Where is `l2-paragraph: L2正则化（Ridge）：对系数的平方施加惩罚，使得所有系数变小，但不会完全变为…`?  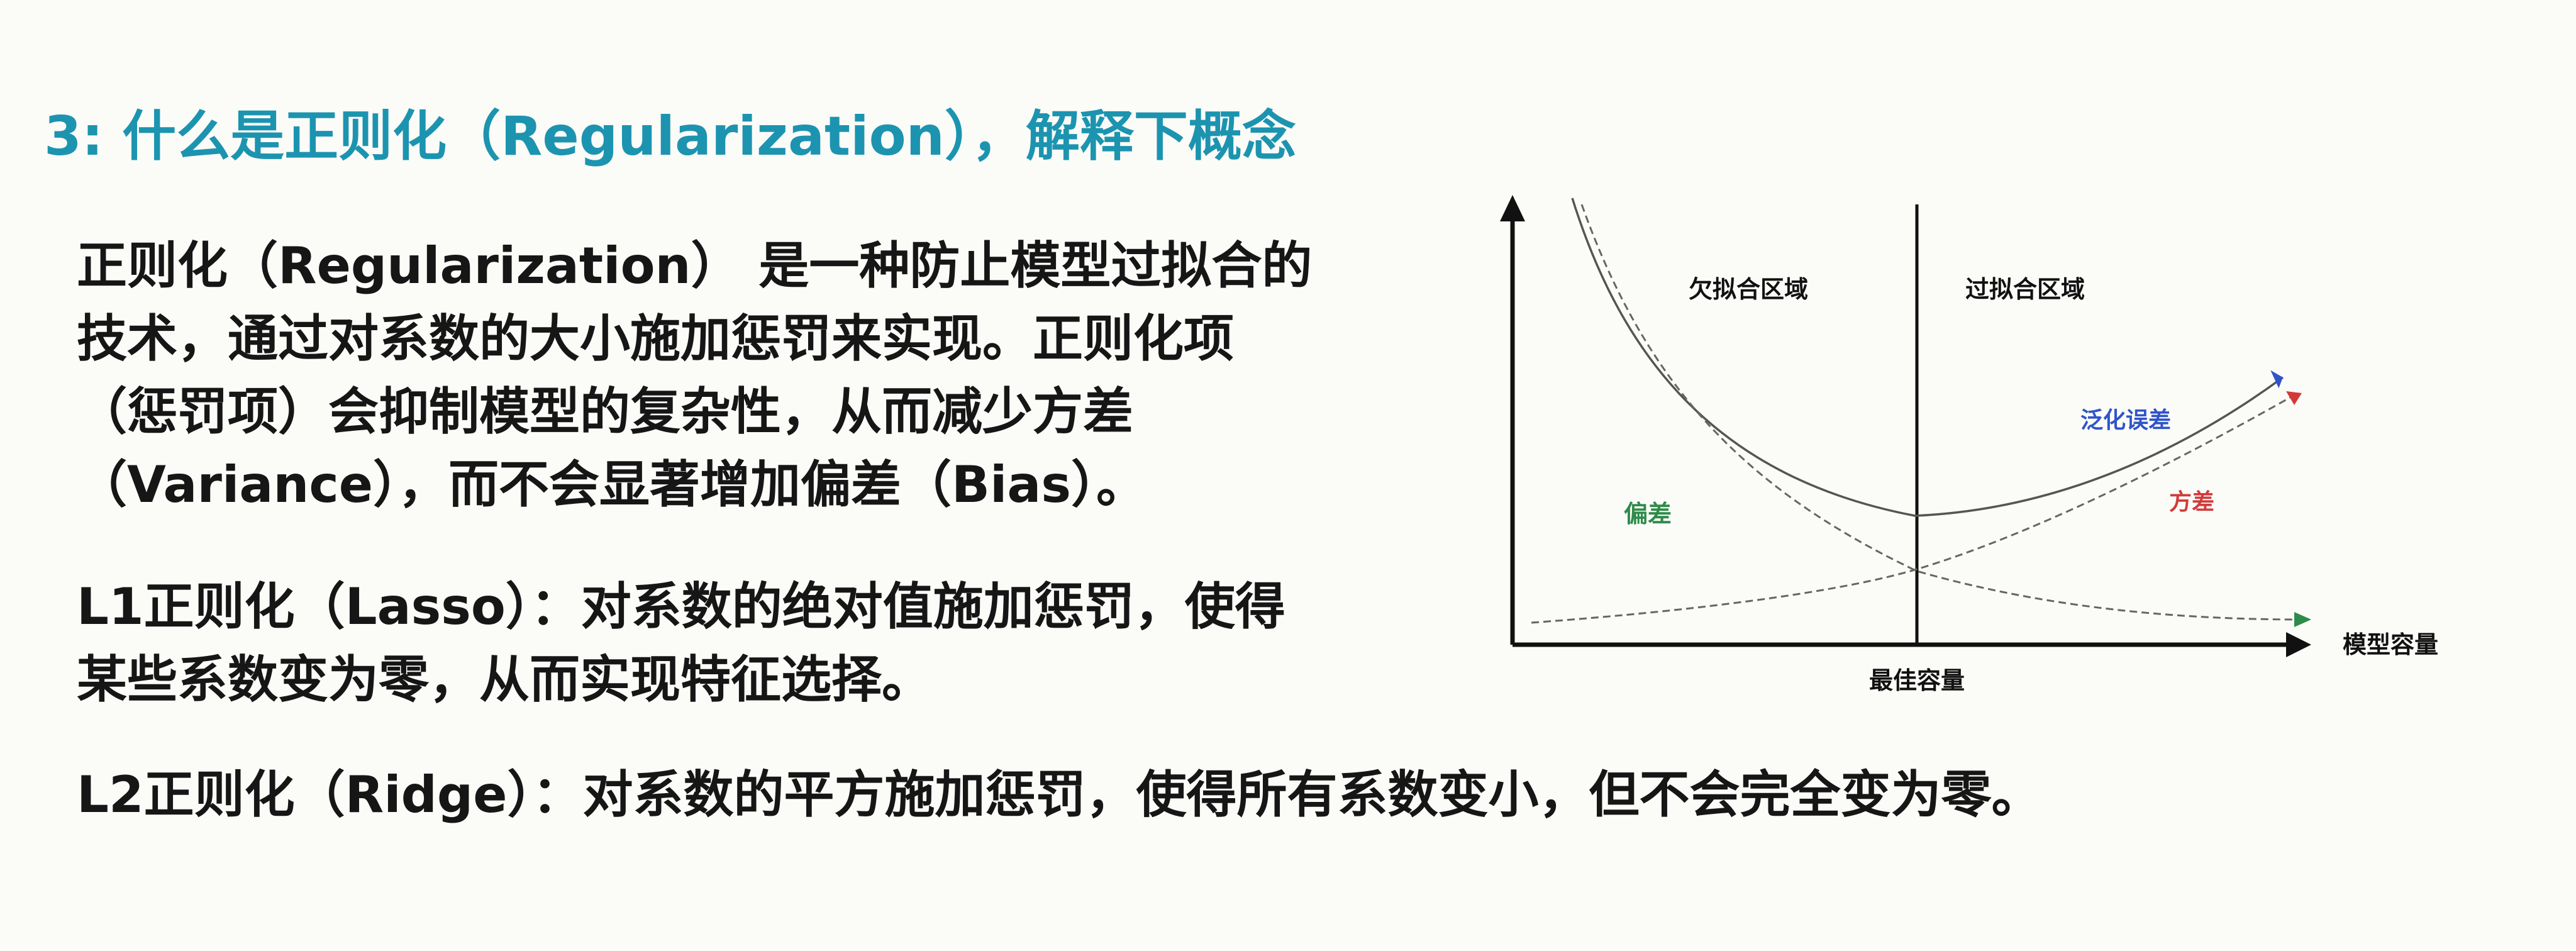
l2-paragraph: L2正则化（Ridge）：对系数的平方施加惩罚，使得所有系数变小，但不会完全变为… is located at coordinates (1059, 795).